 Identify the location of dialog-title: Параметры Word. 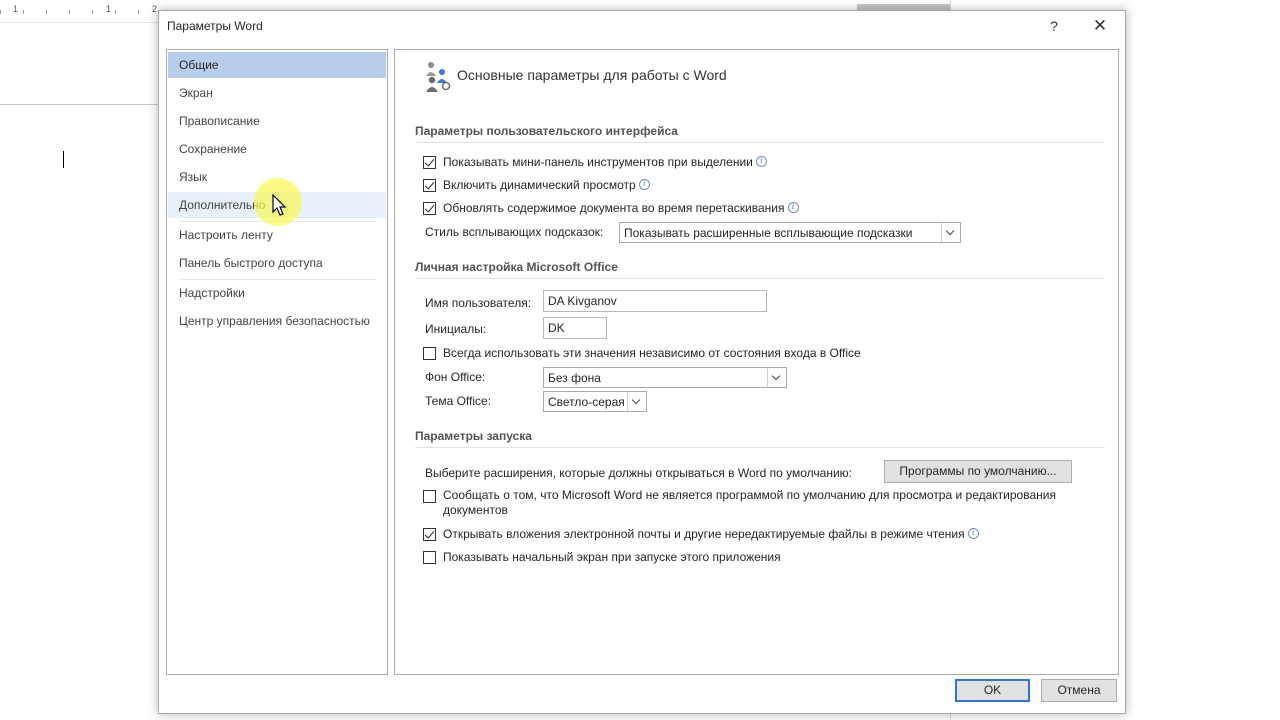
(215, 26).